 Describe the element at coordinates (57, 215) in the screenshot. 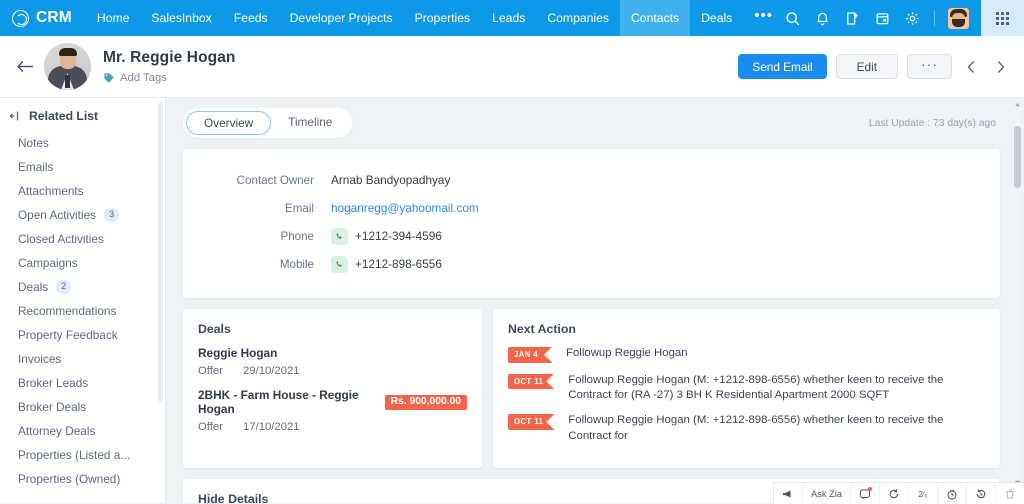

I see `sidebar-item-label: Open Activities` at that location.